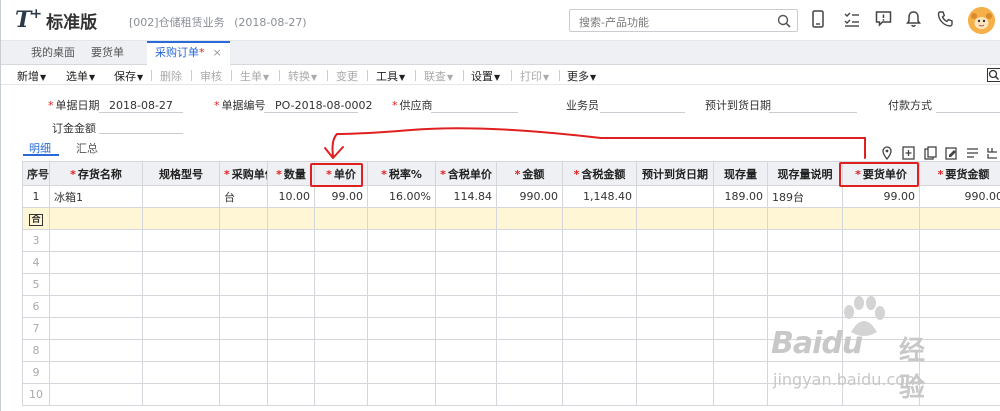  What do you see at coordinates (852, 19) in the screenshot?
I see `task-list-icon` at bounding box center [852, 19].